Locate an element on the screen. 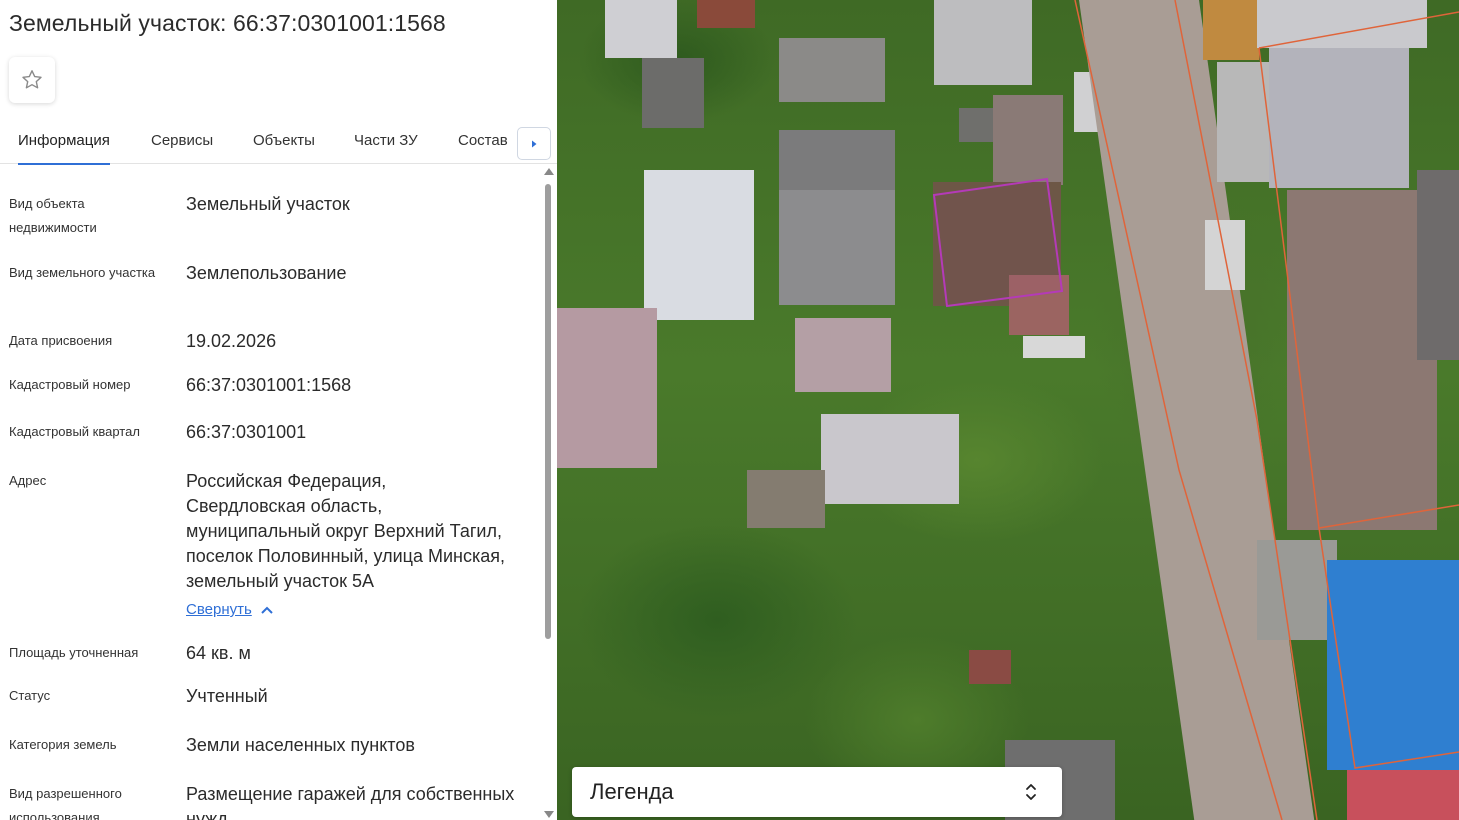 The height and width of the screenshot is (820, 1459). row-label: Статус is located at coordinates (30, 695).